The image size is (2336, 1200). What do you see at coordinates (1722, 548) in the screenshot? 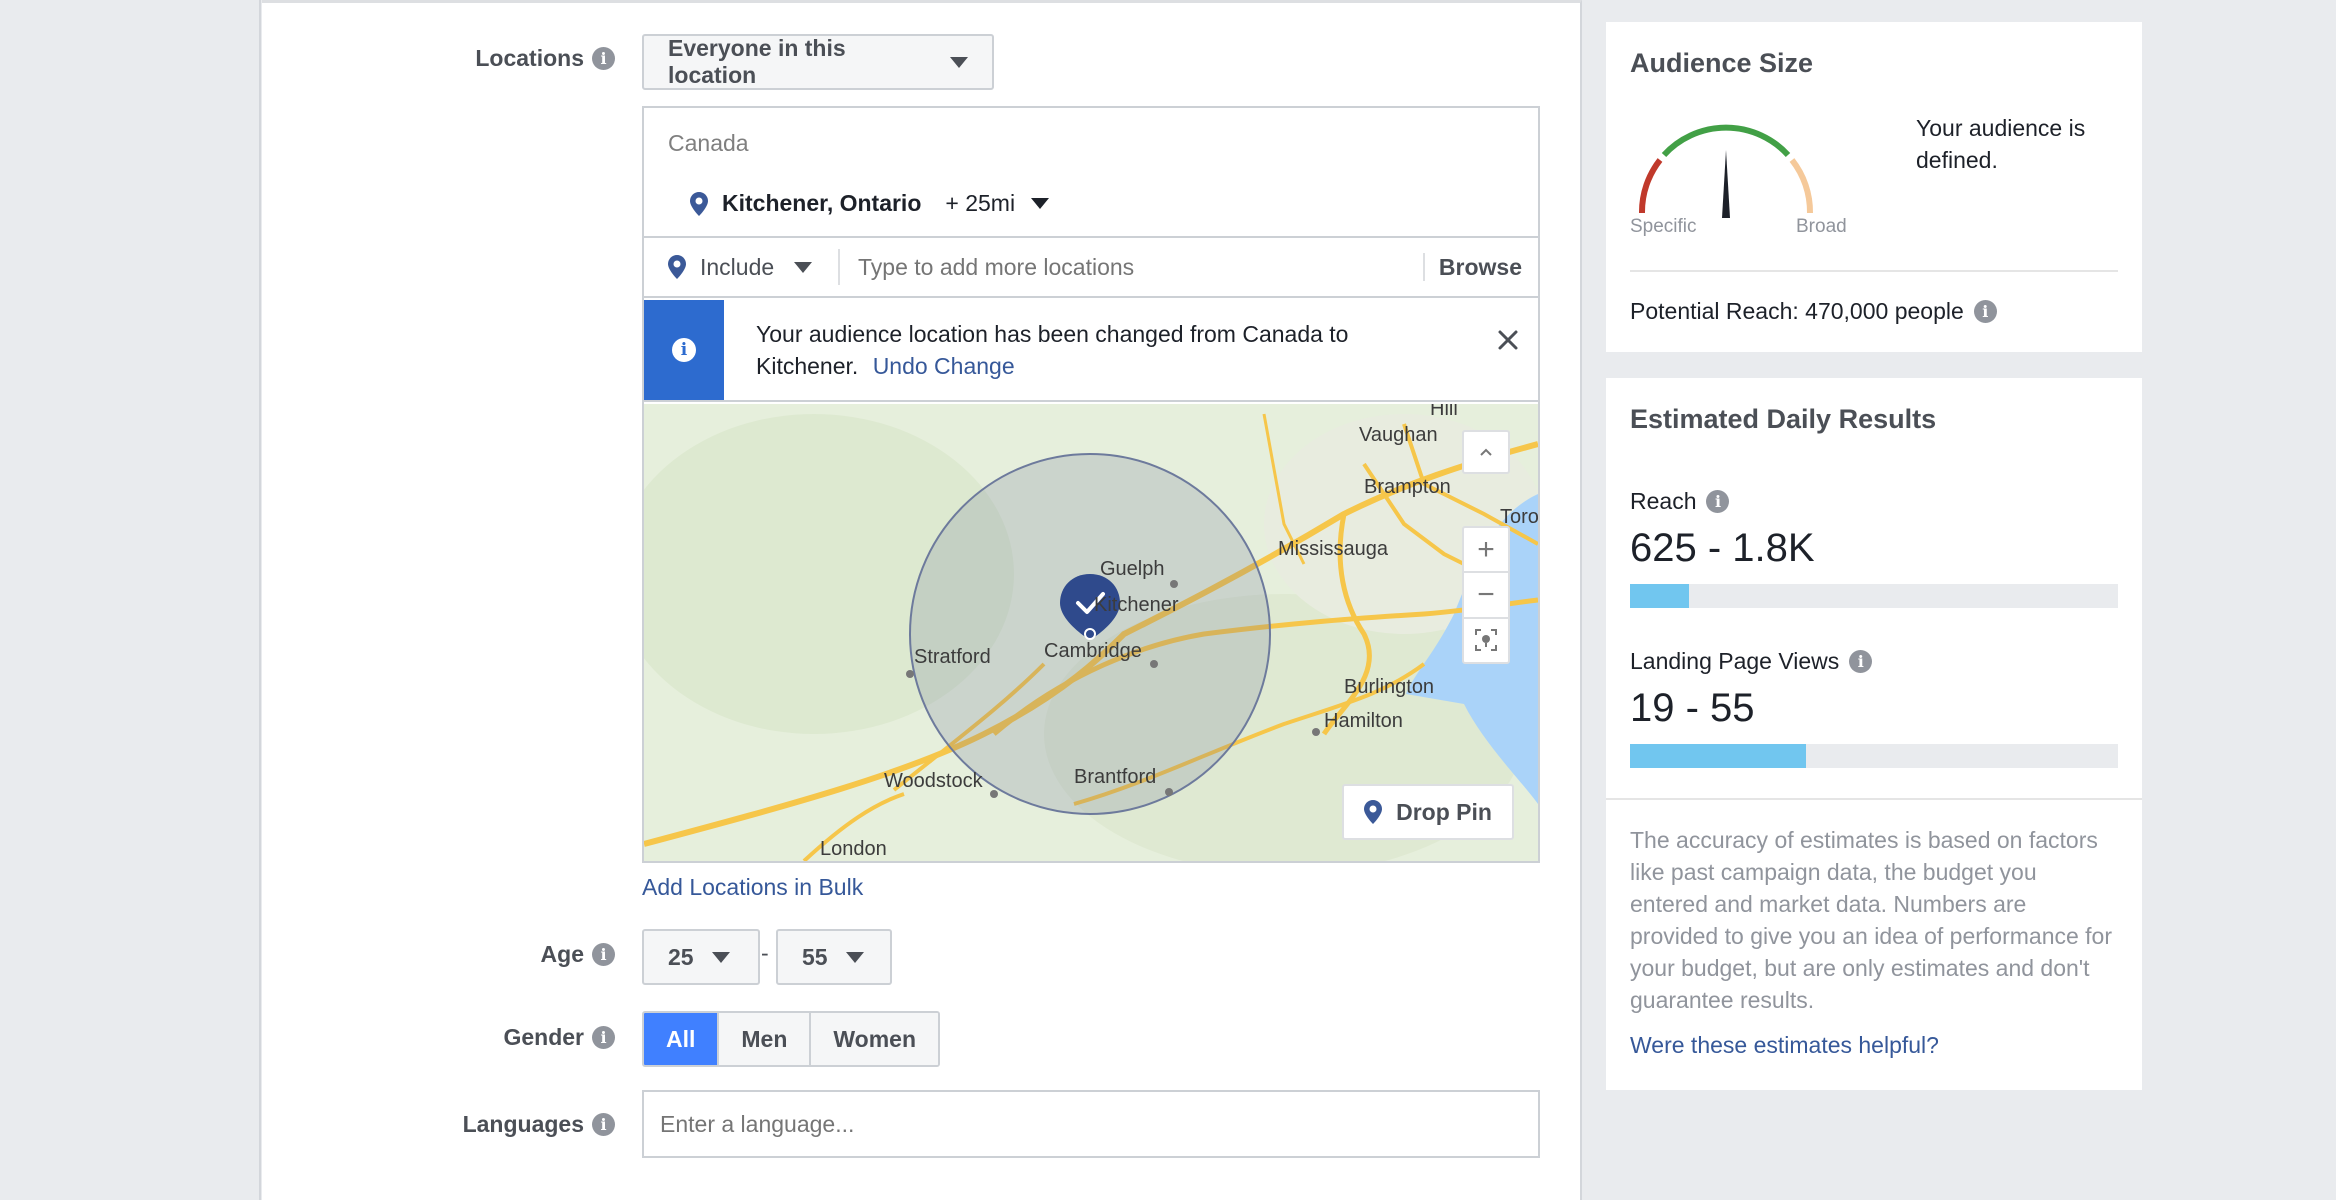
I see `reach-value: 625 - 1.8K` at bounding box center [1722, 548].